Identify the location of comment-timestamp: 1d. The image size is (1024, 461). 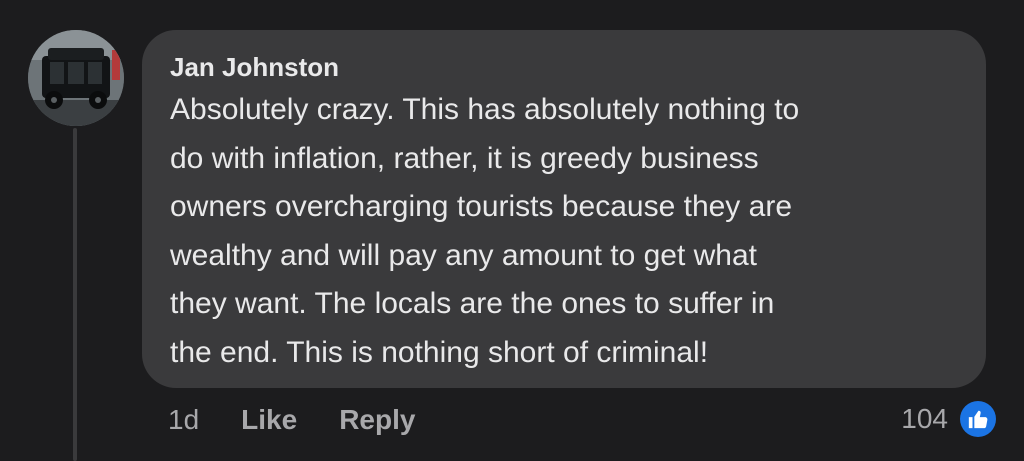
(183, 420).